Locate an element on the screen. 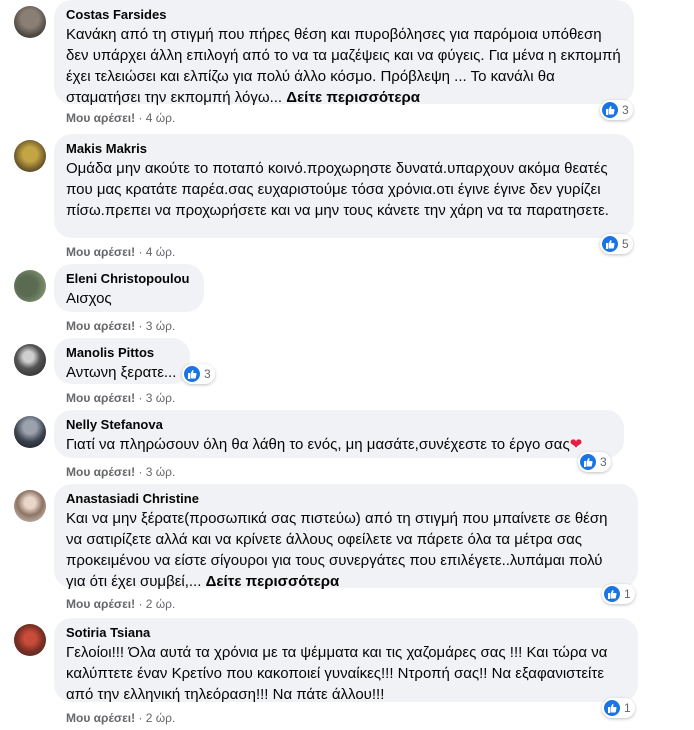 The height and width of the screenshot is (730, 694). comment-author: Nelly Stefanova is located at coordinates (339, 425).